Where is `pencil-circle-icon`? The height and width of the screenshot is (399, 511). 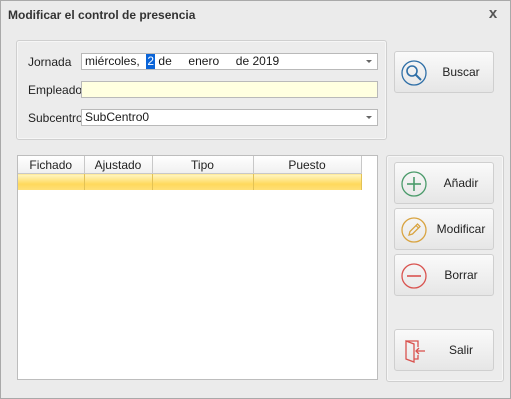 pencil-circle-icon is located at coordinates (414, 230).